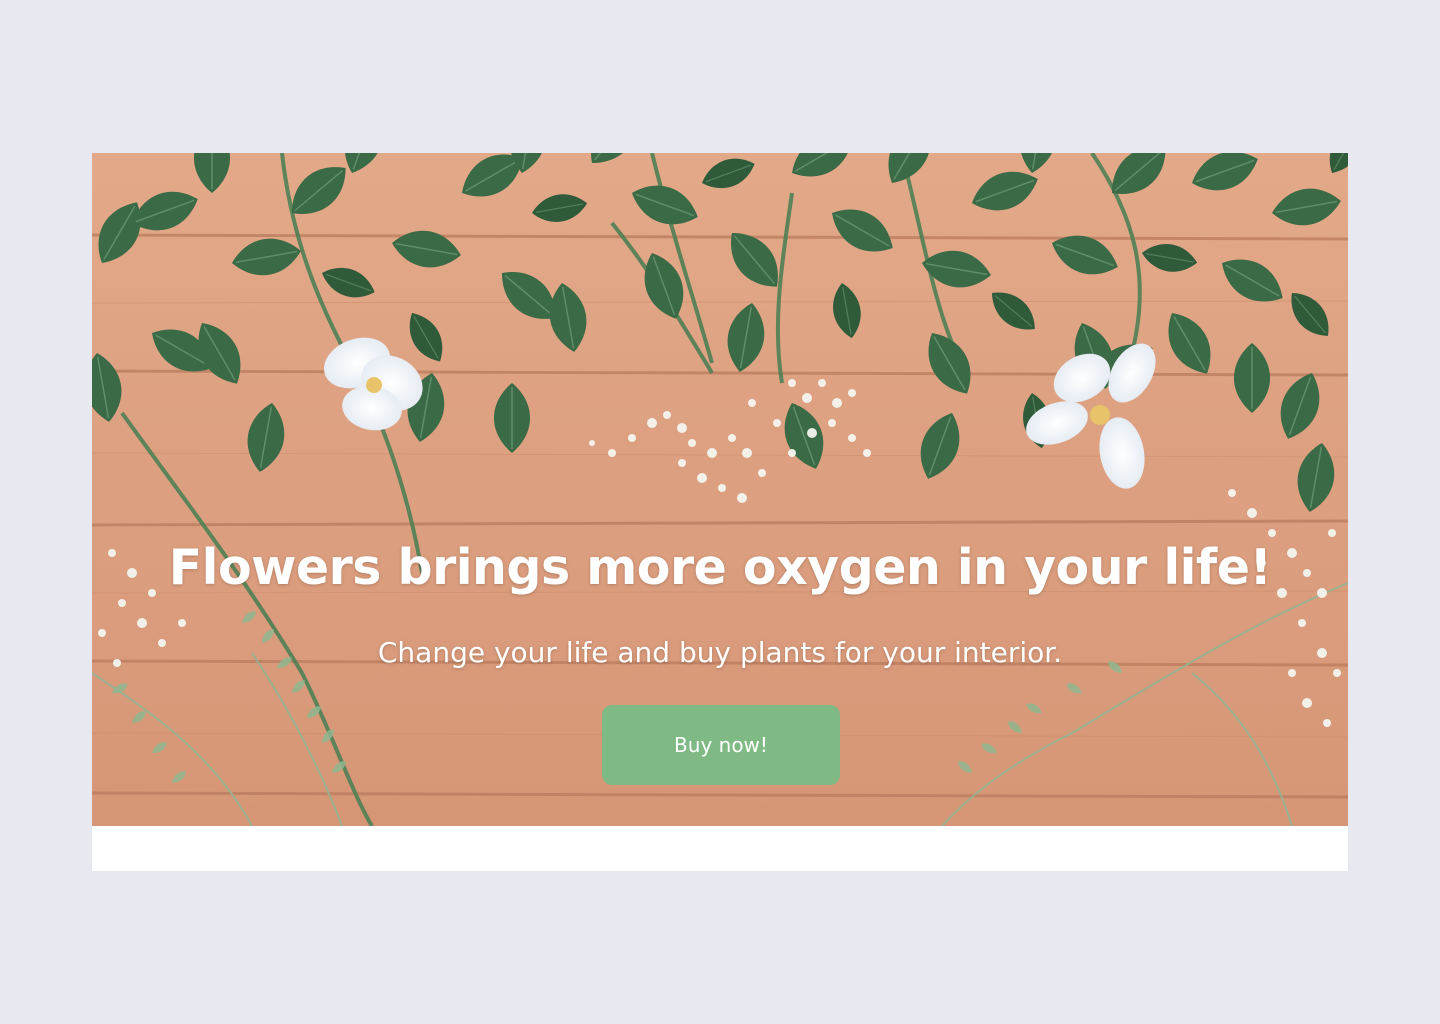 The width and height of the screenshot is (1440, 1024). What do you see at coordinates (721, 745) in the screenshot?
I see `buy-now-button: Buy now!` at bounding box center [721, 745].